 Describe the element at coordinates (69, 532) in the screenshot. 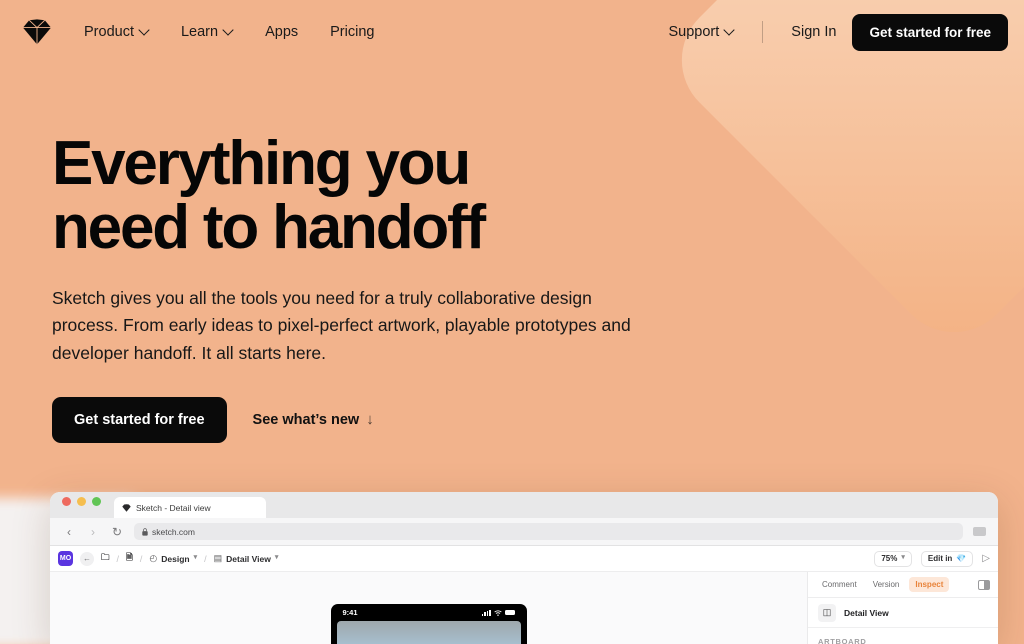

I see `browser-back-icon: ‹` at that location.